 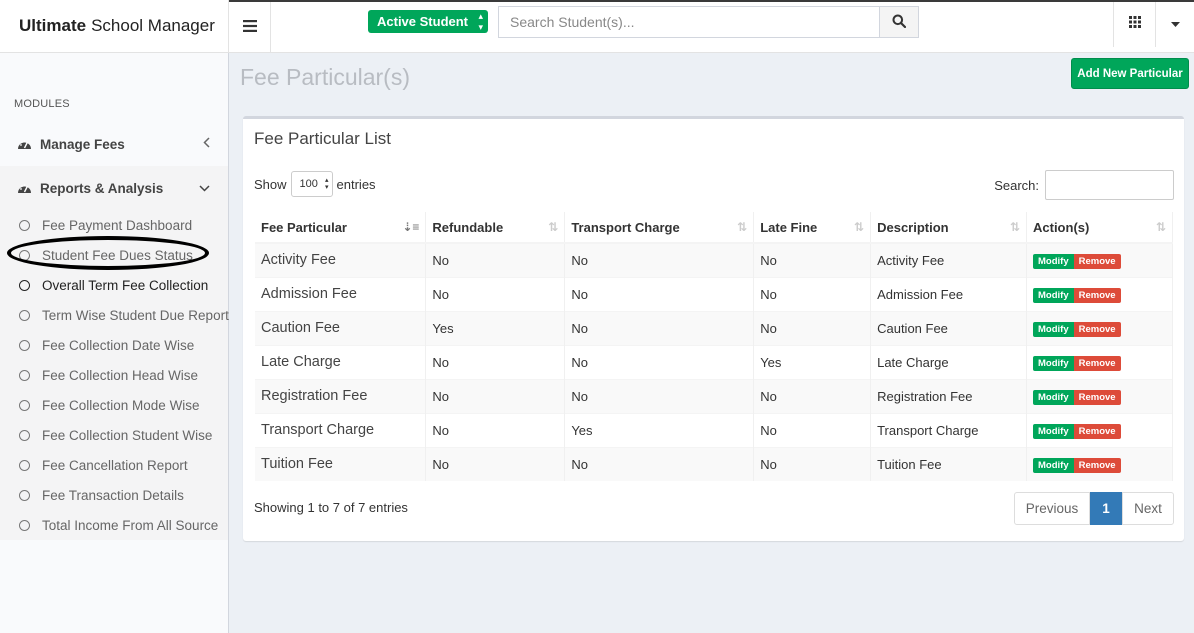 I want to click on sidebar-item-fee-collection-date-wise: Fee Collection Date Wise, so click(x=114, y=345).